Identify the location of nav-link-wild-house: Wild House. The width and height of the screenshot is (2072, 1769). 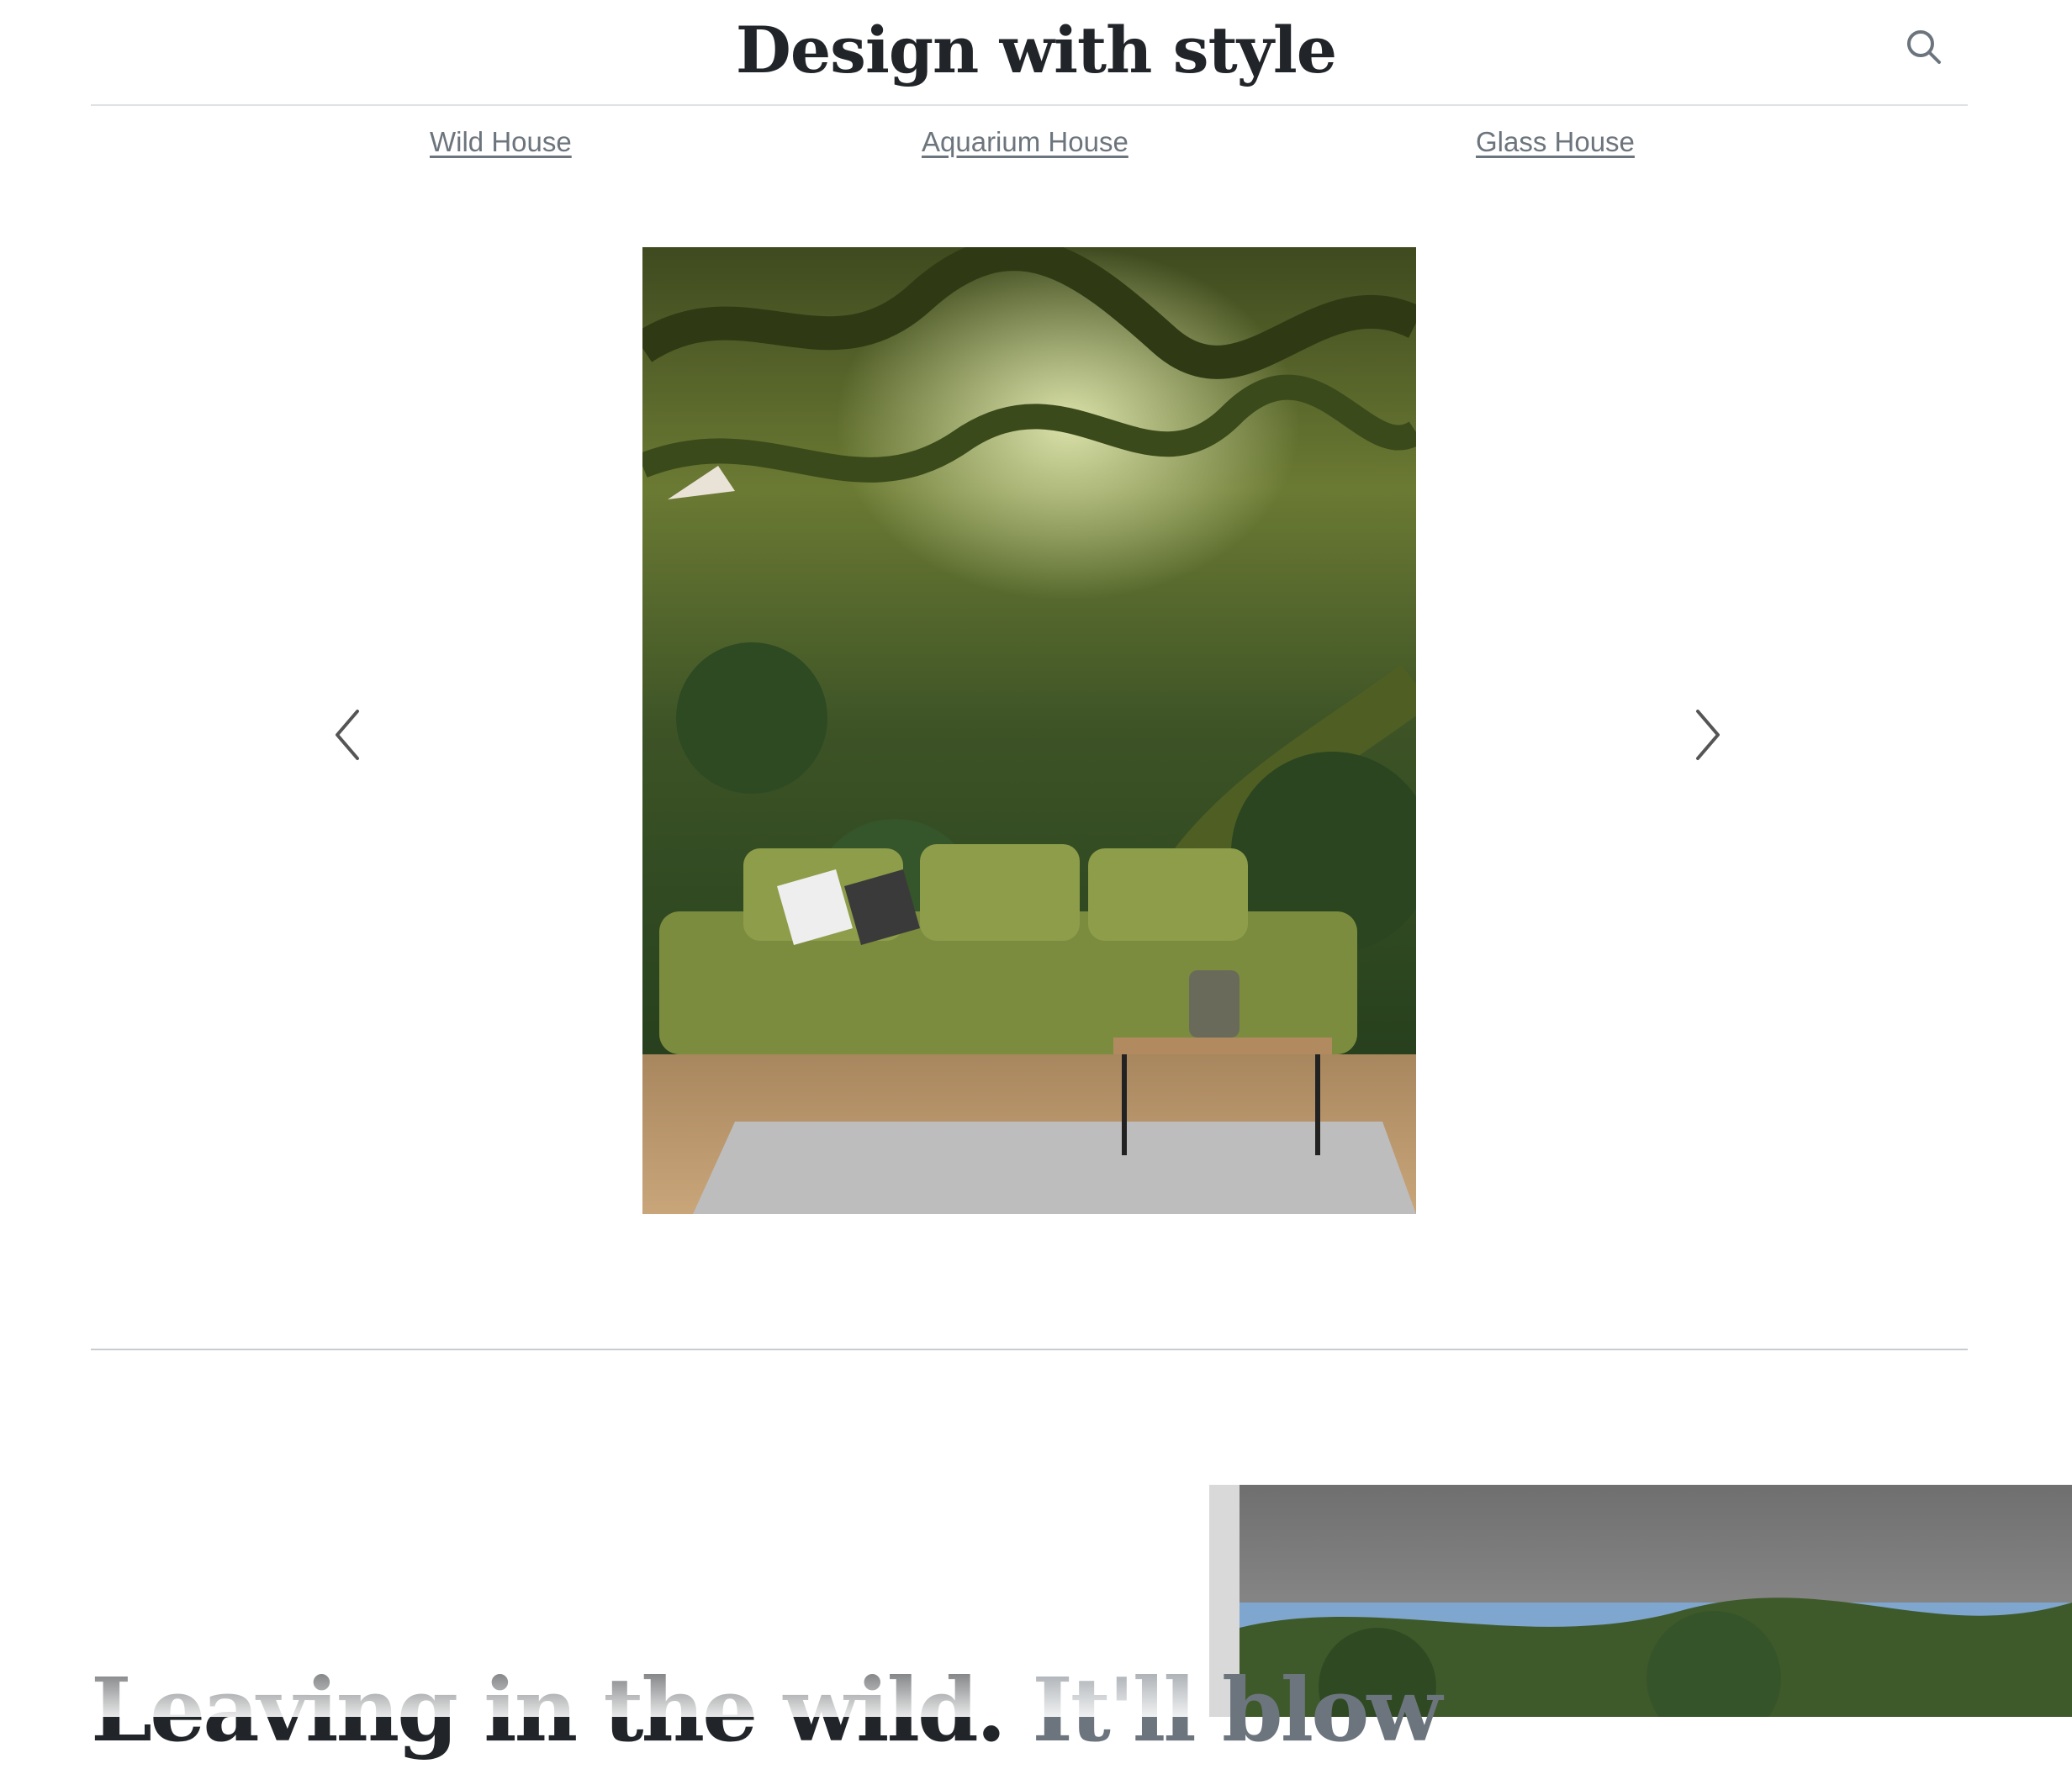
(501, 142).